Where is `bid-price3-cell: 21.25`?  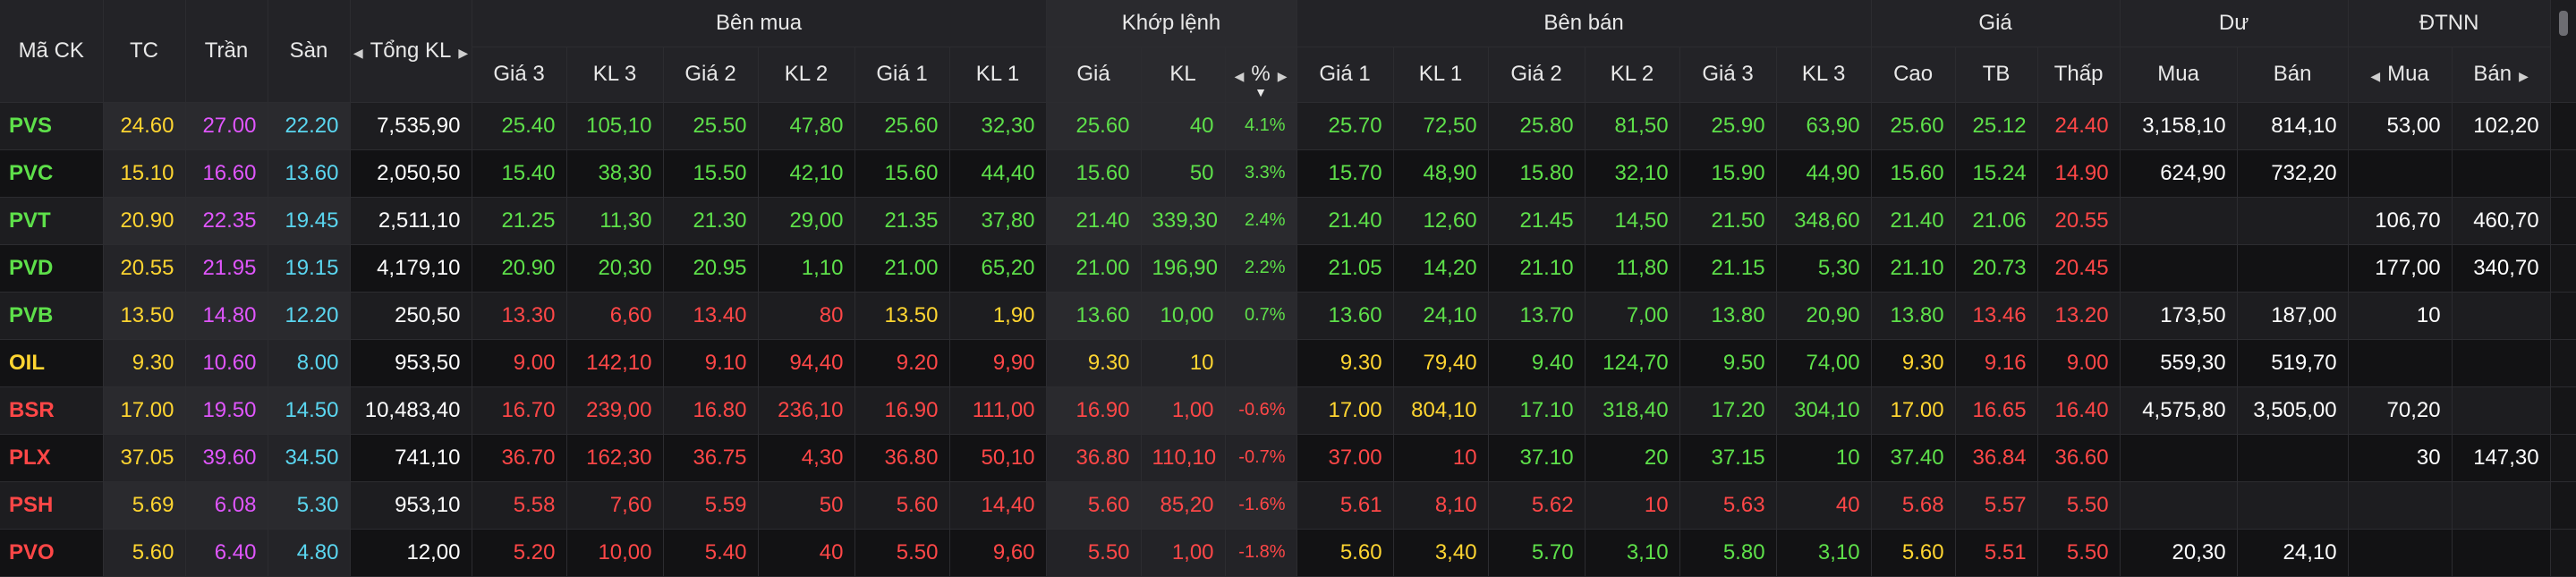 bid-price3-cell: 21.25 is located at coordinates (519, 221).